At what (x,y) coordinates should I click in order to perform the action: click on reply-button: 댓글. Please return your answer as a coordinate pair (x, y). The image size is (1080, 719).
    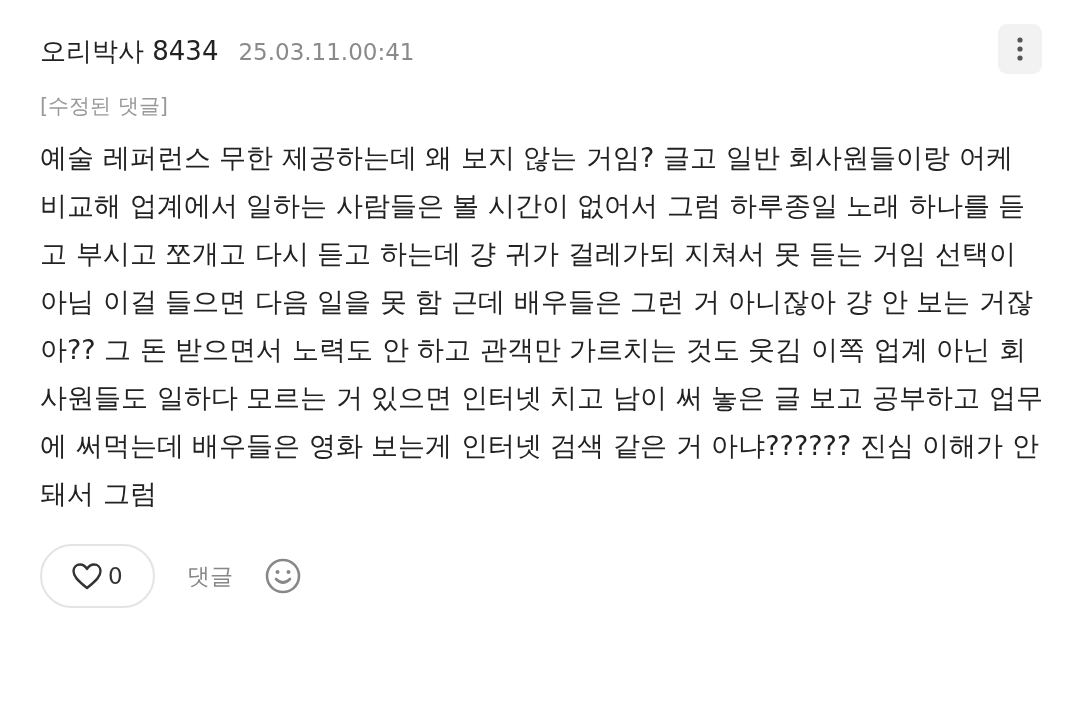
    Looking at the image, I should click on (209, 576).